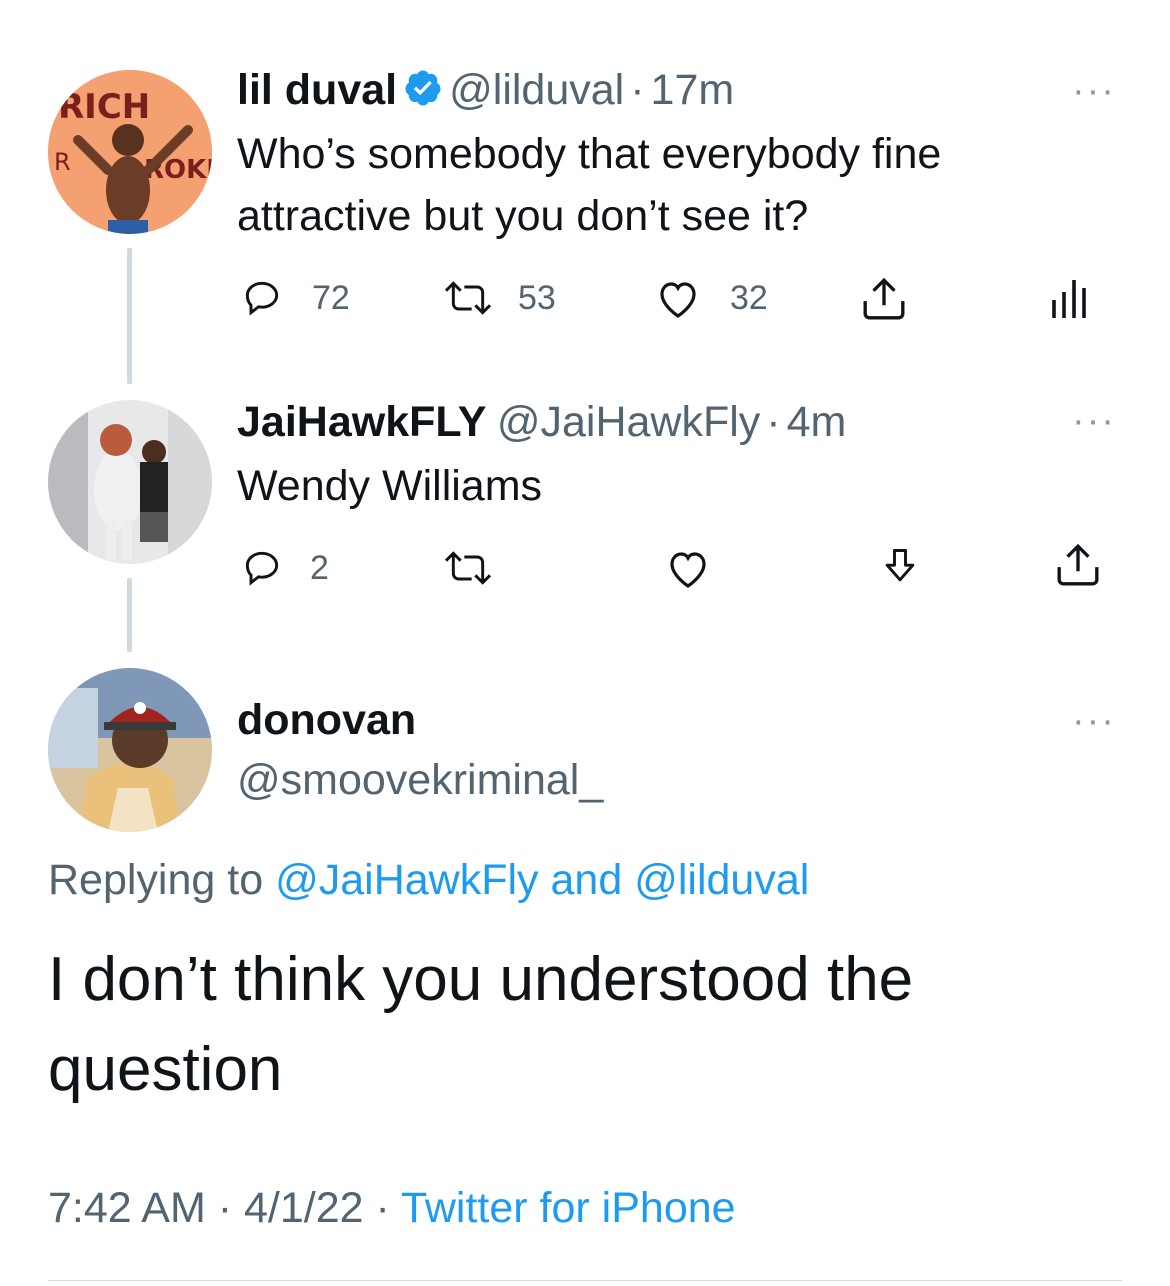 This screenshot has height=1286, width=1170. Describe the element at coordinates (628, 422) in the screenshot. I see `author-handle: @JaiHawkFly` at that location.